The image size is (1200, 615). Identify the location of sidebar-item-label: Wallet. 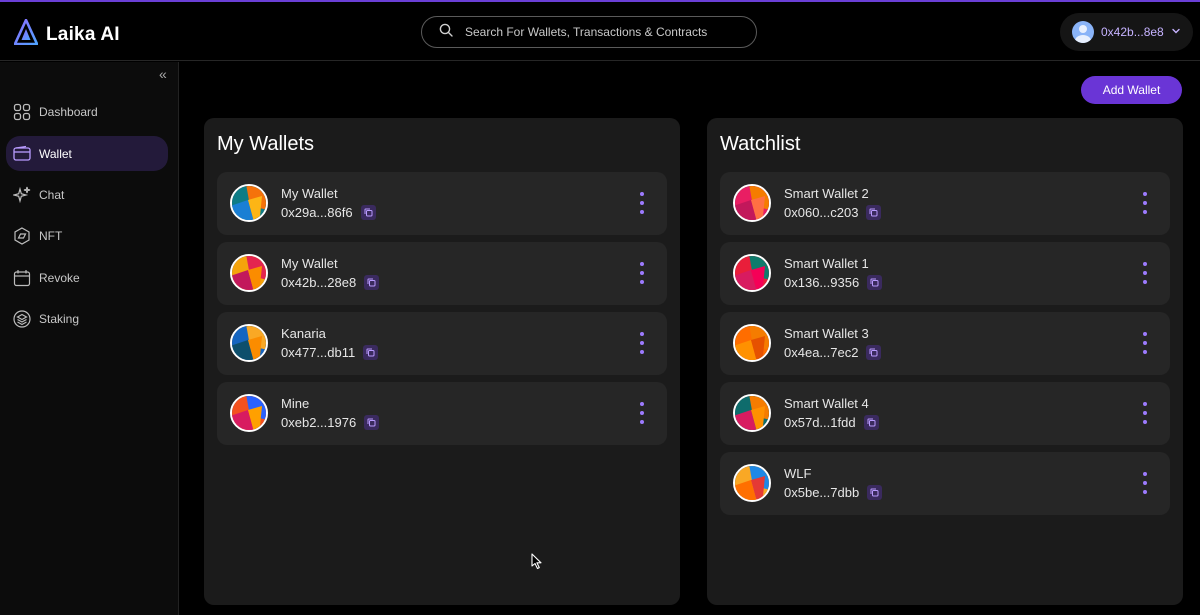
(55, 153).